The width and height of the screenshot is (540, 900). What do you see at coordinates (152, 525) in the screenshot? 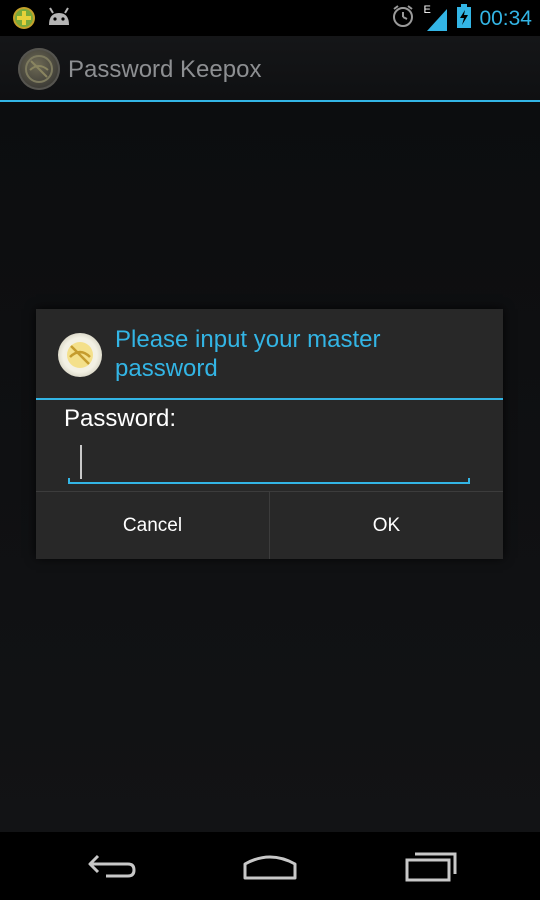
I see `cancel-button: Cancel` at bounding box center [152, 525].